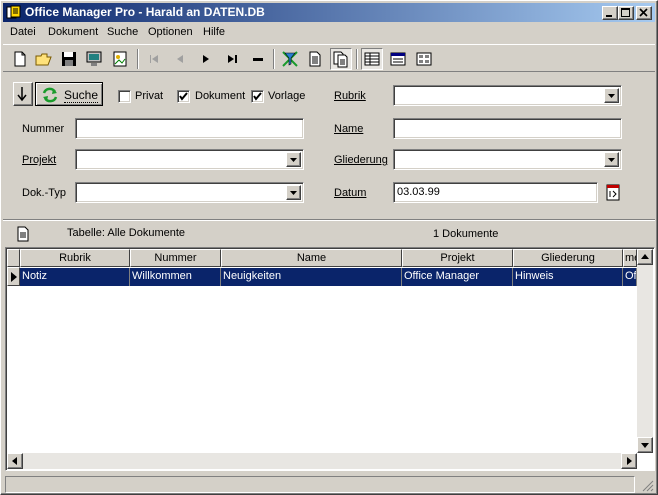  Describe the element at coordinates (23, 234) in the screenshot. I see `document-icon` at that location.